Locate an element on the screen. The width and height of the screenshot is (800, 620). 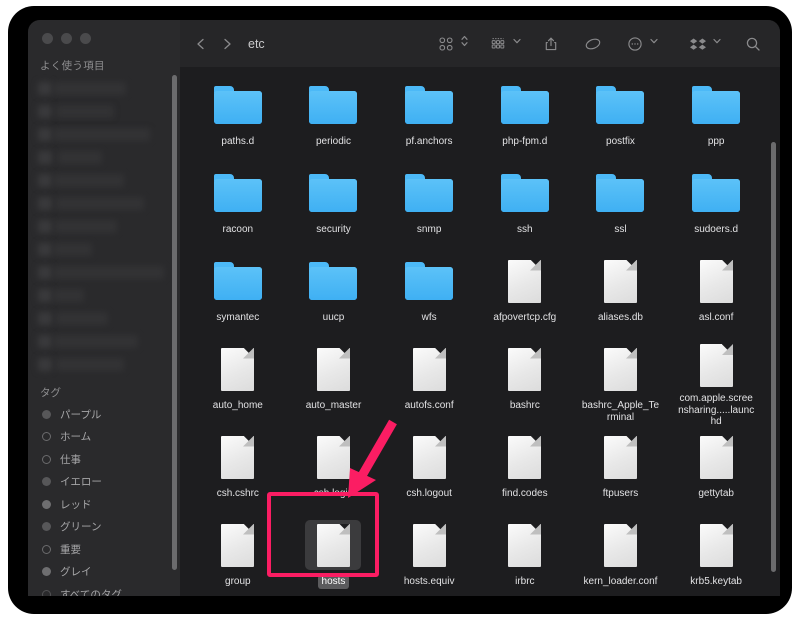
file-item: irbrc is located at coordinates (525, 556).